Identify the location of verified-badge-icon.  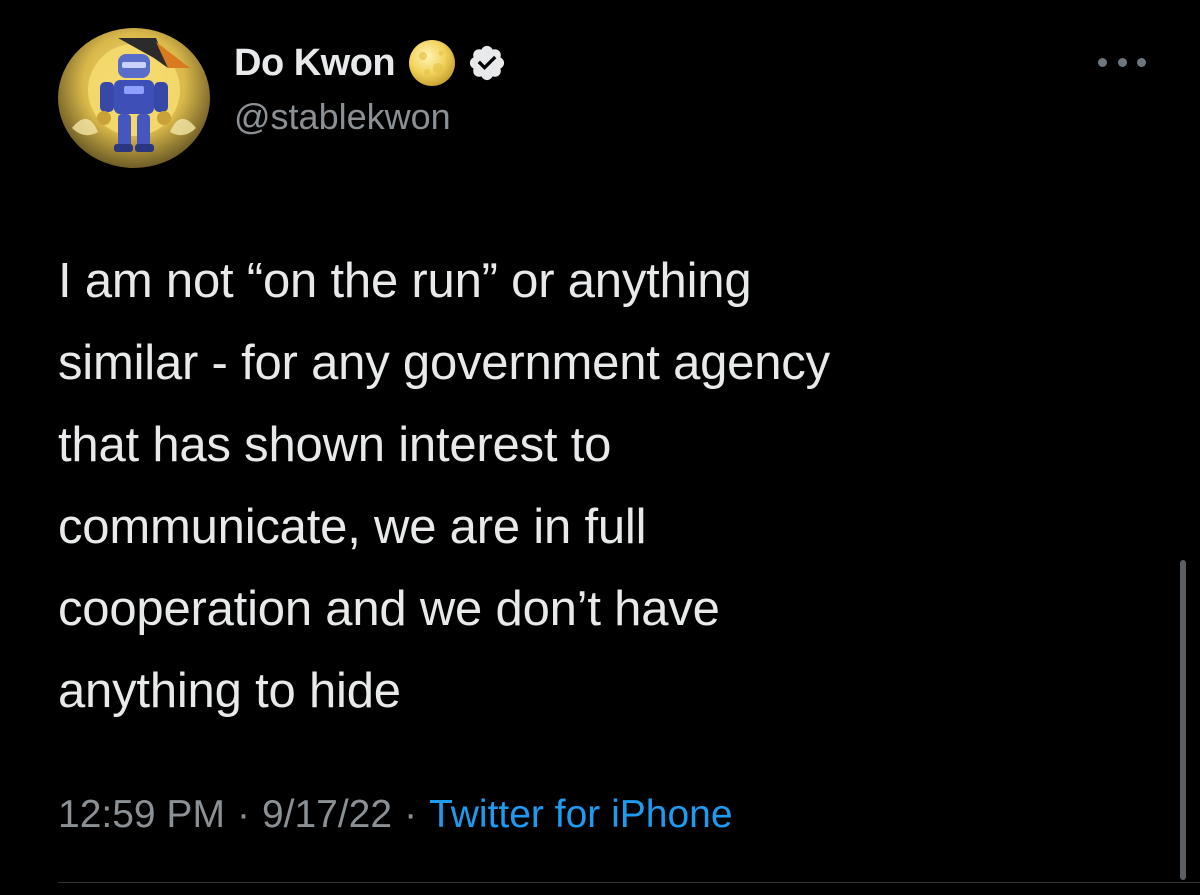
(487, 63).